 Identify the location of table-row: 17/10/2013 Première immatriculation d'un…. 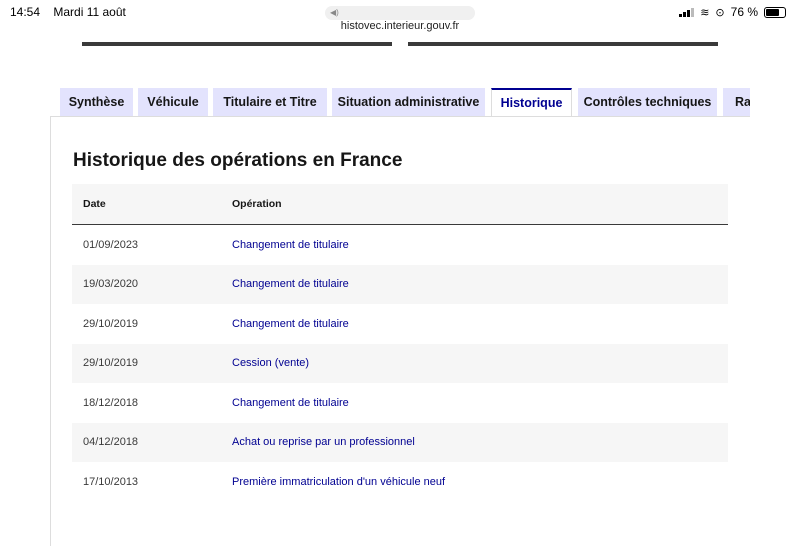
(400, 482).